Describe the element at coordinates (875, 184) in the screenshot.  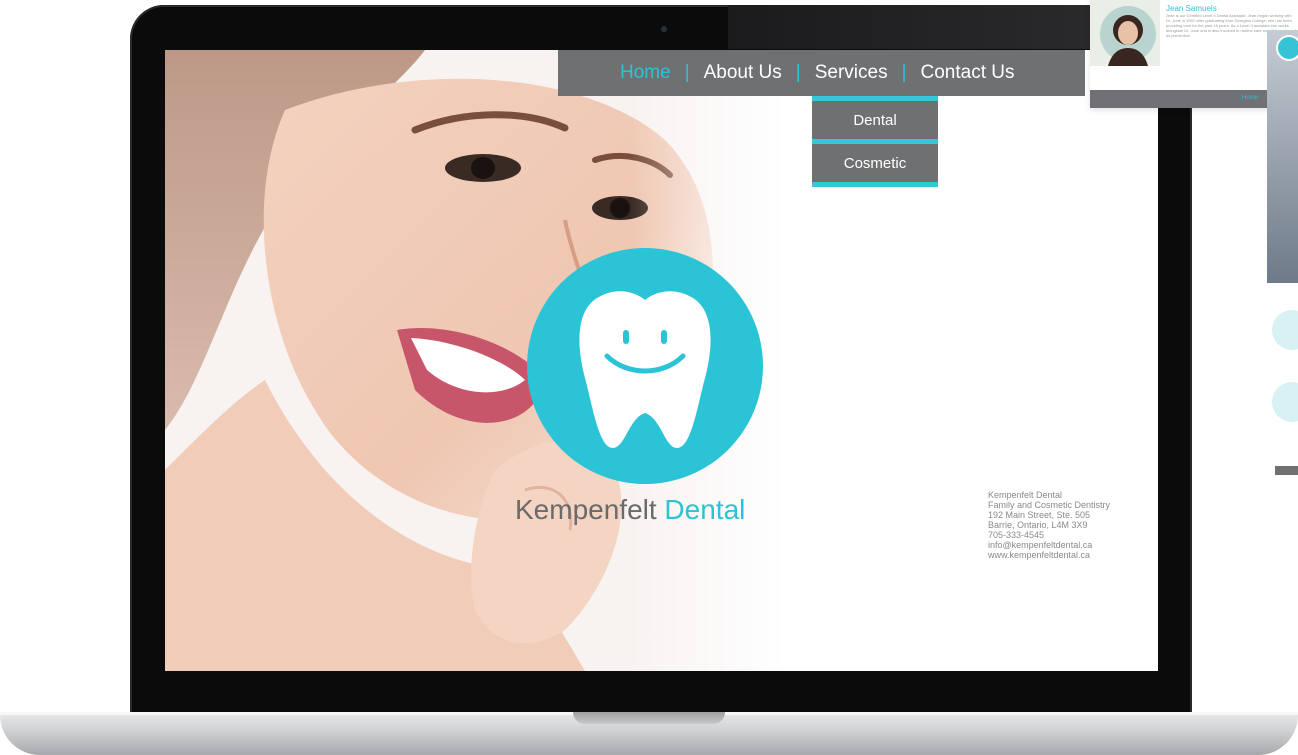
I see `dropdown-divider` at that location.